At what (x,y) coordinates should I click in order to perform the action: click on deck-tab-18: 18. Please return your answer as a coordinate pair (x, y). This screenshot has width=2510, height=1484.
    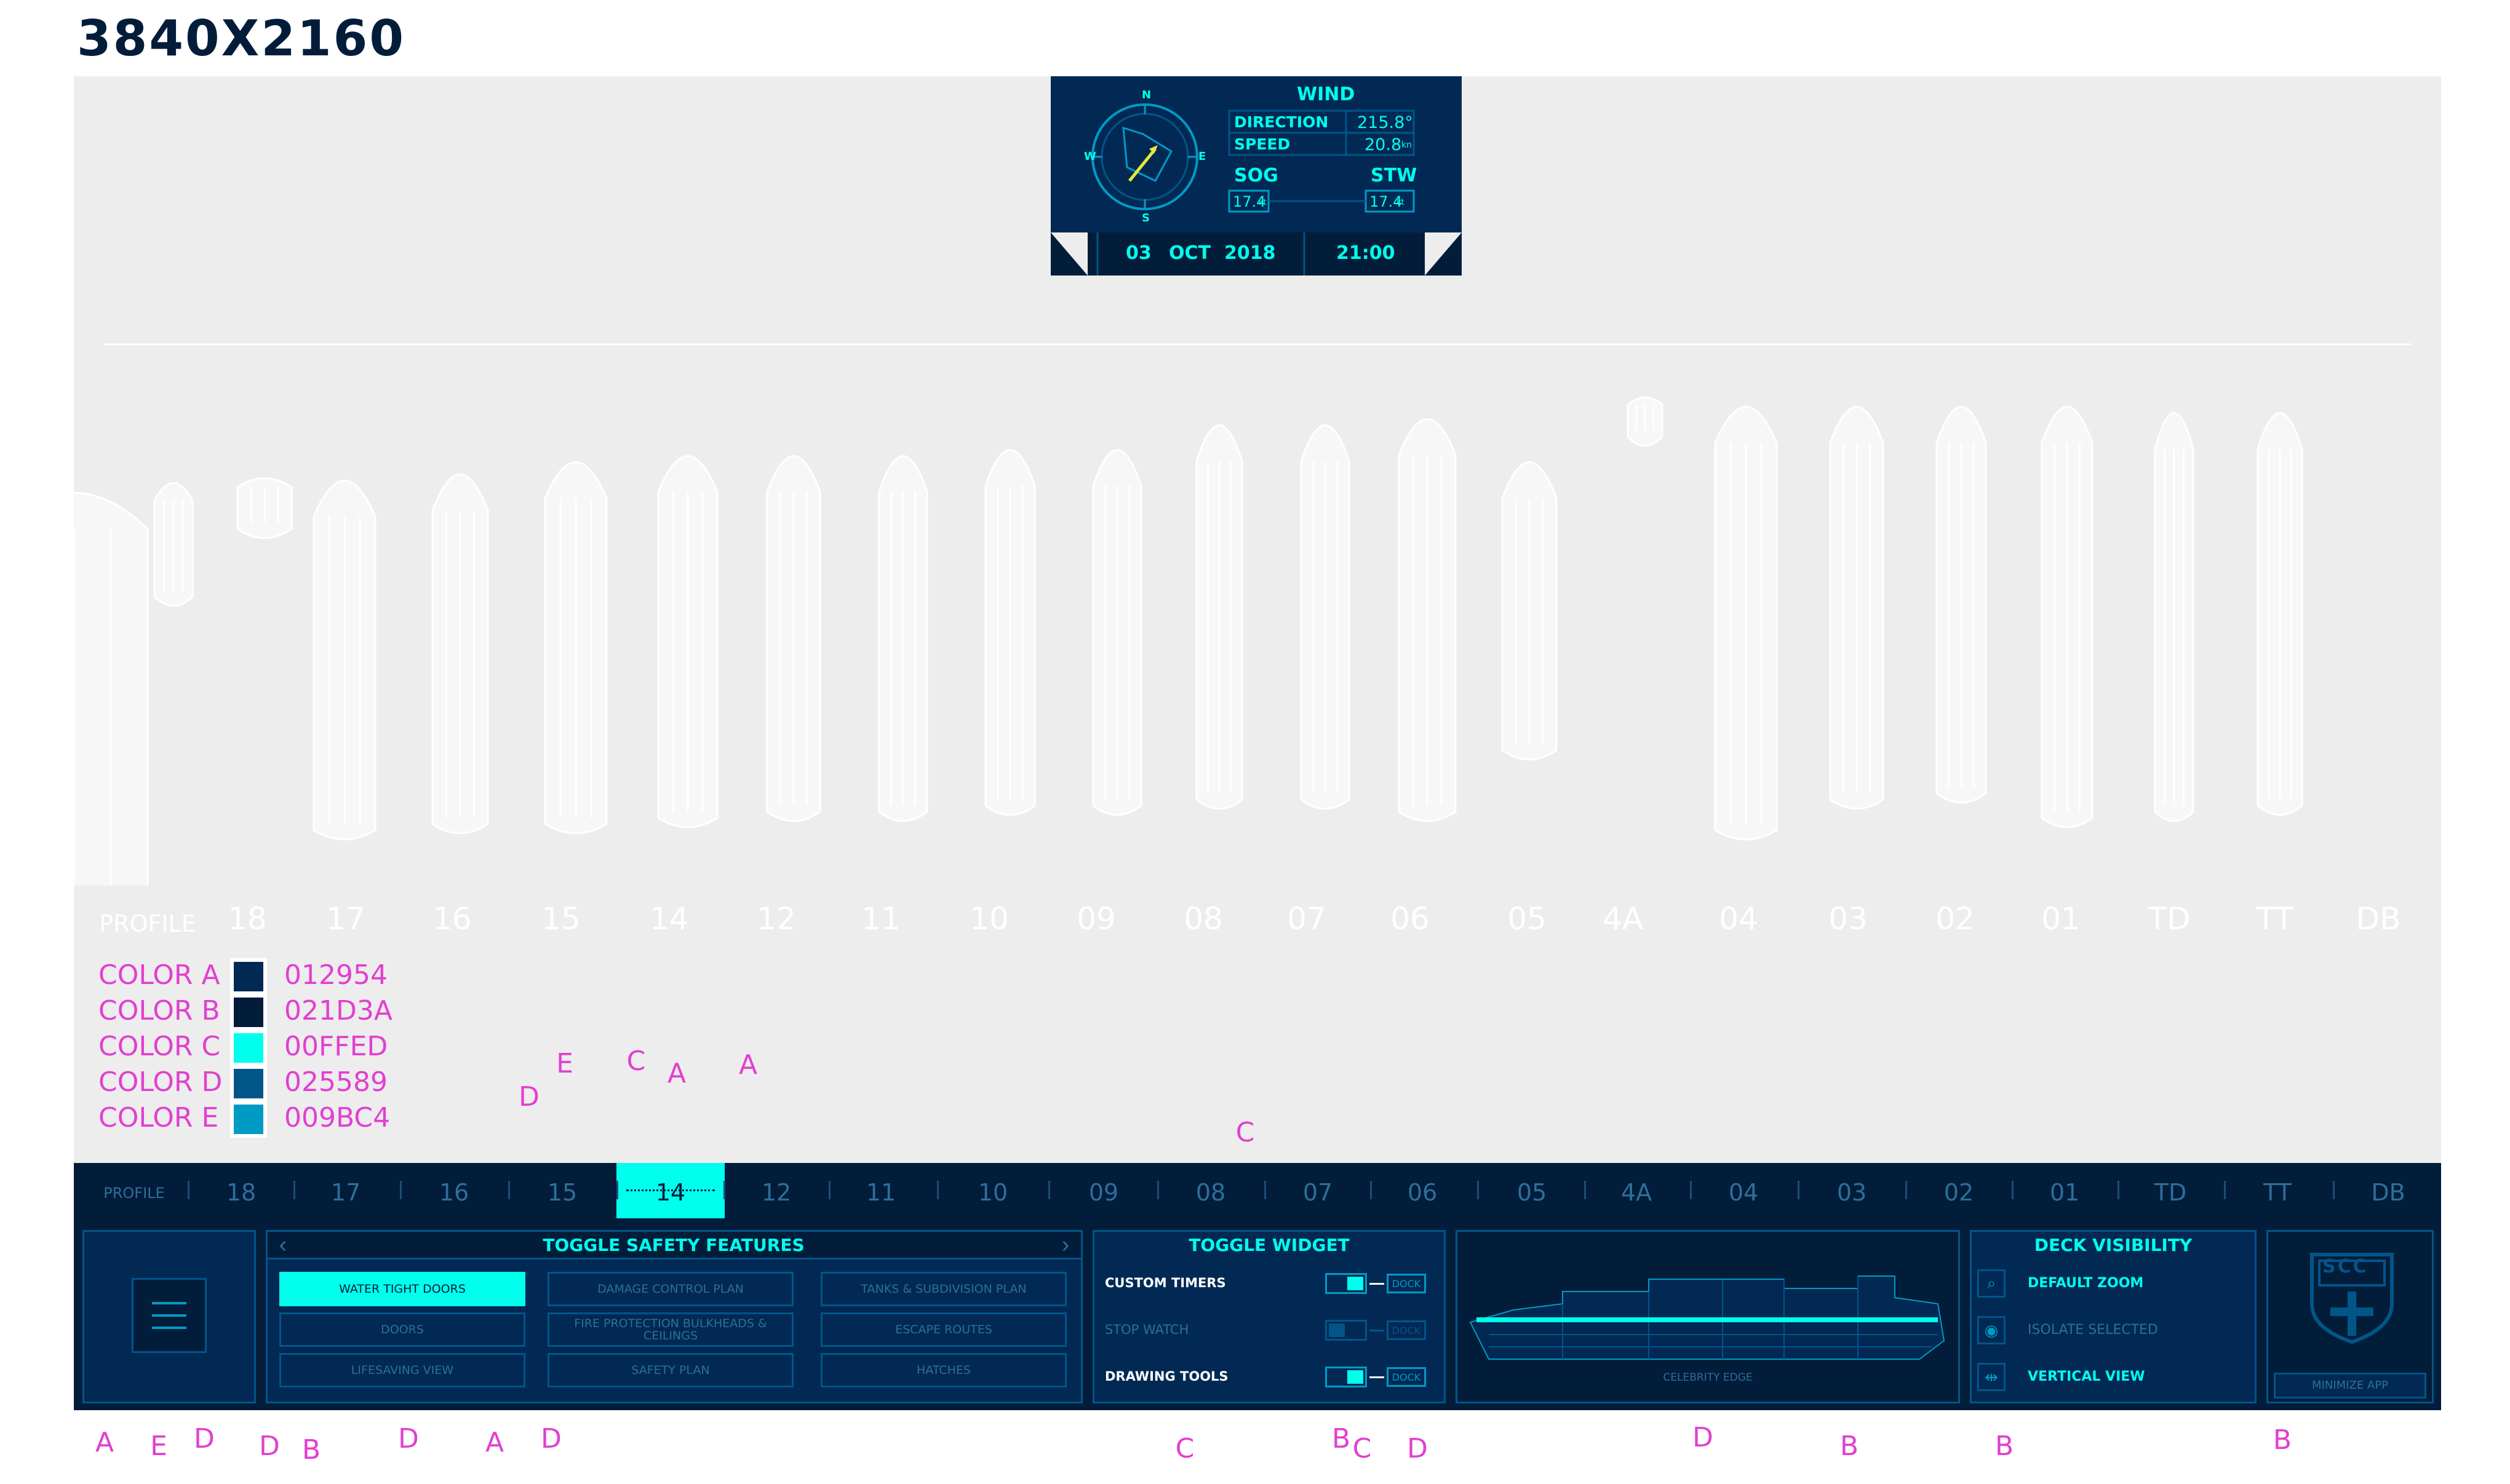
    Looking at the image, I should click on (241, 1192).